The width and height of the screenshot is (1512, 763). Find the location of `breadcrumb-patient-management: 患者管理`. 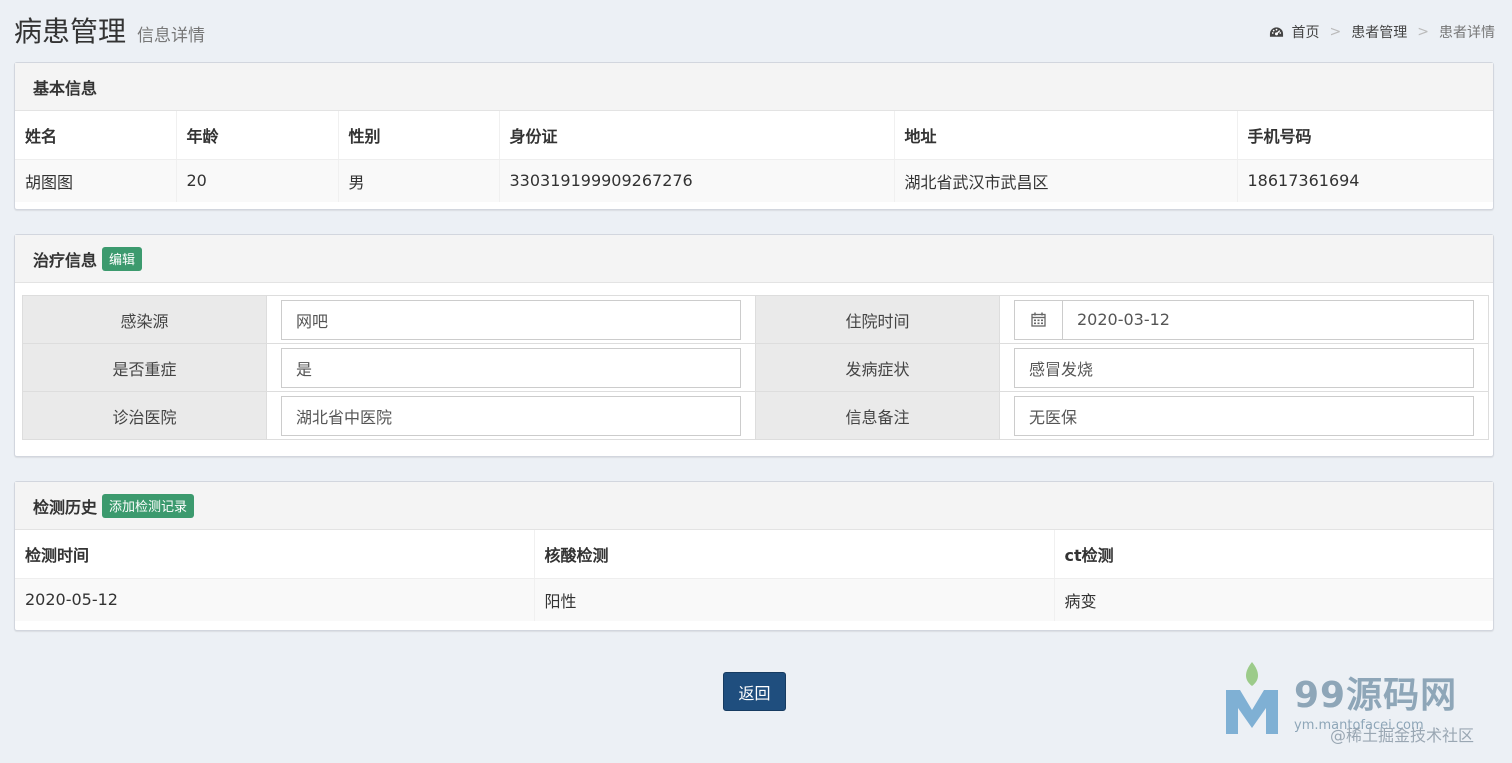

breadcrumb-patient-management: 患者管理 is located at coordinates (1379, 32).